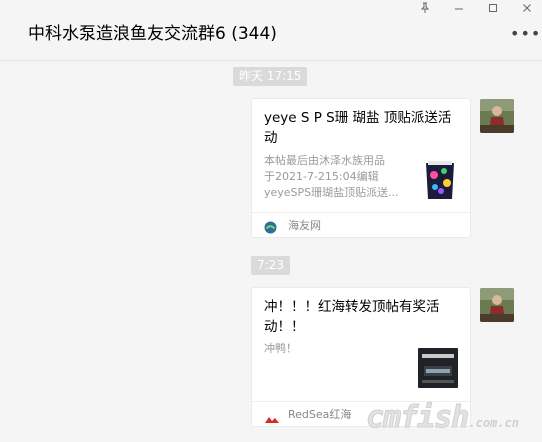  What do you see at coordinates (527, 8) in the screenshot?
I see `close-icon` at bounding box center [527, 8].